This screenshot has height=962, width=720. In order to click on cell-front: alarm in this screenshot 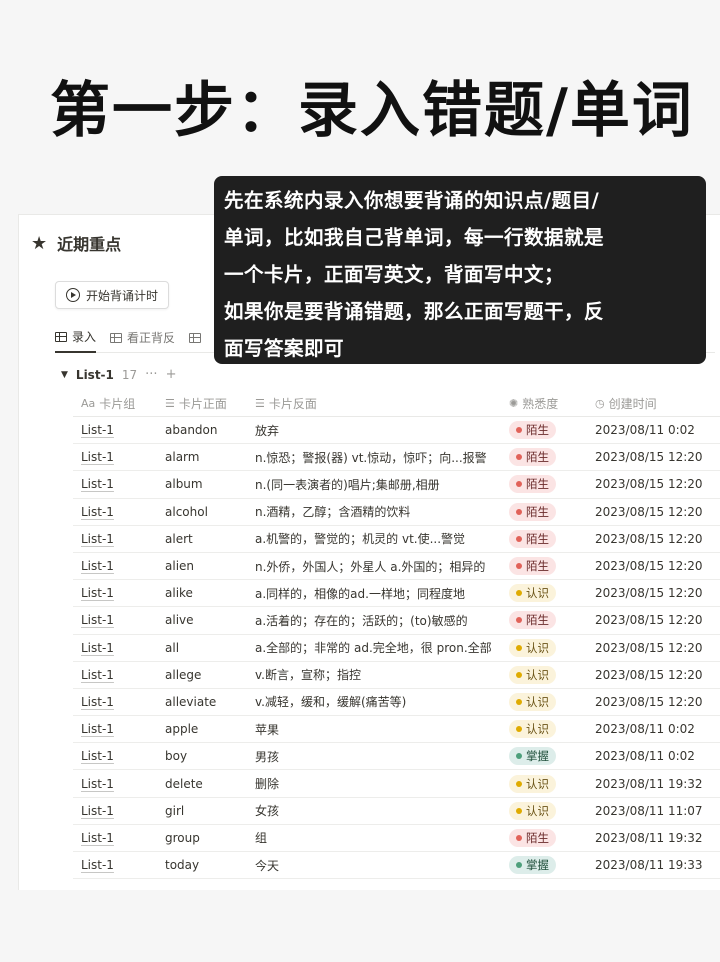, I will do `click(200, 457)`.